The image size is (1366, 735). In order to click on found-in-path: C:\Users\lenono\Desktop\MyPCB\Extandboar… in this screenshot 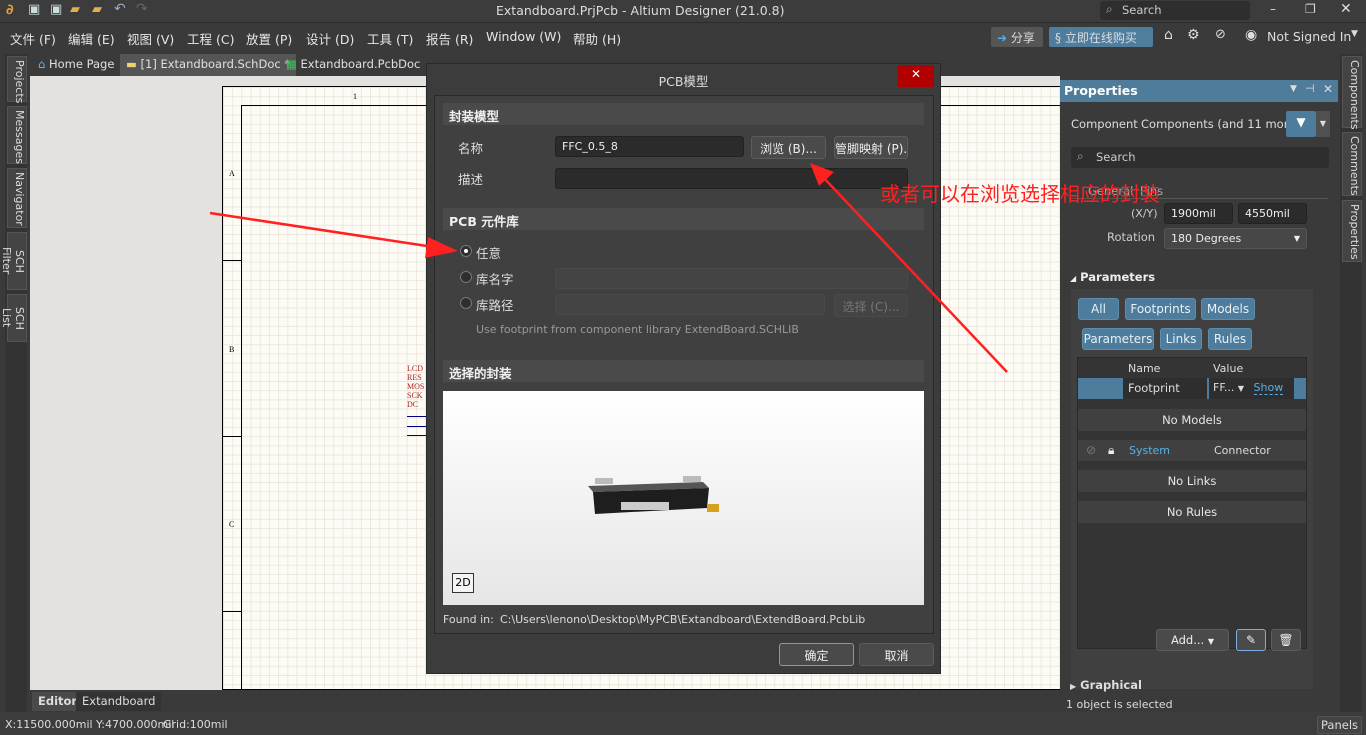, I will do `click(683, 619)`.